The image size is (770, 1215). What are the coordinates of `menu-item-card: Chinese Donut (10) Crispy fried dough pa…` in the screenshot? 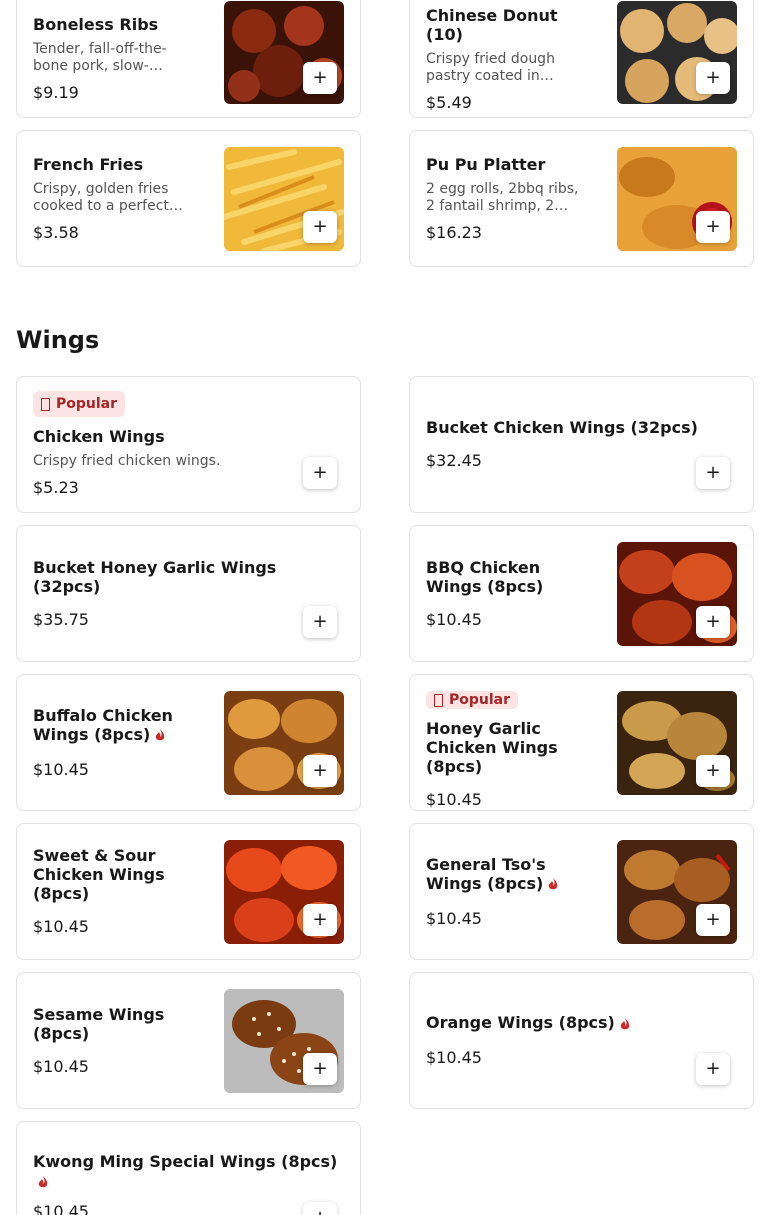 It's located at (581, 59).